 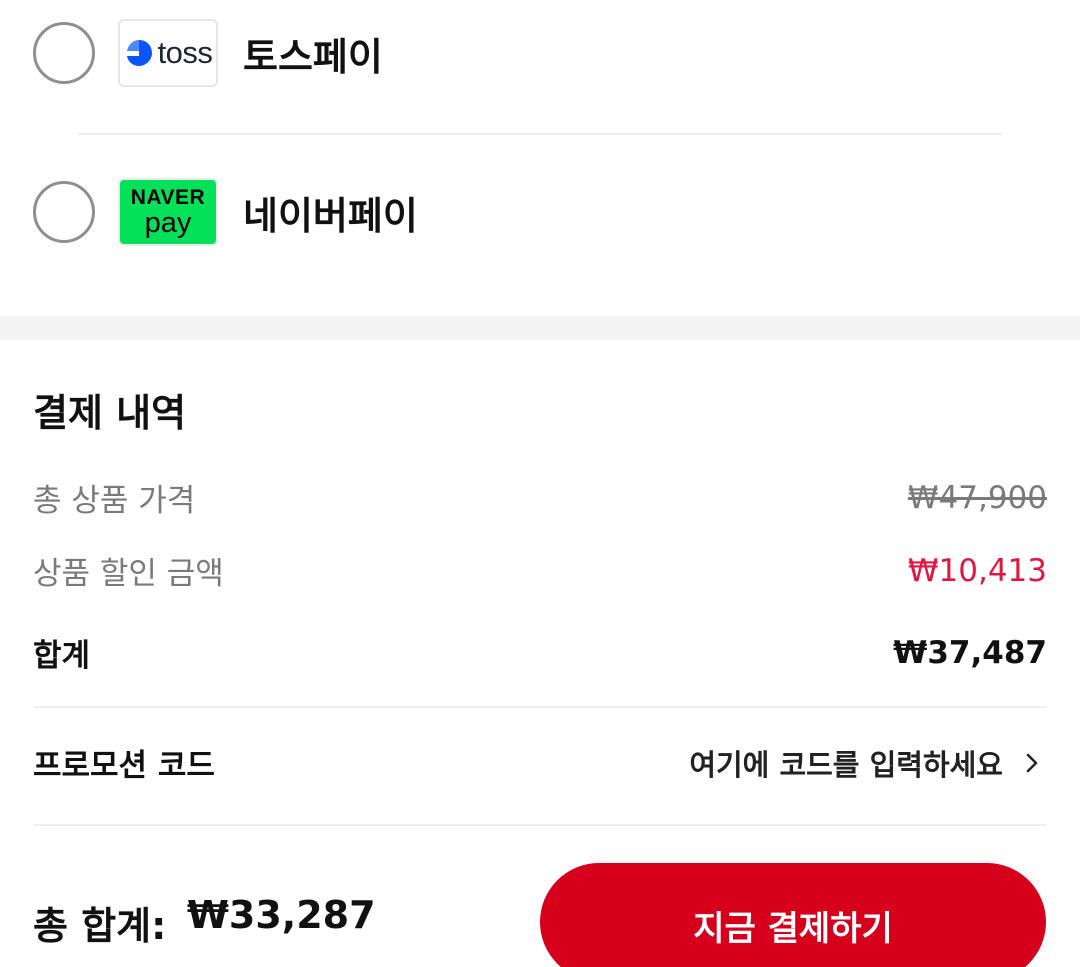 What do you see at coordinates (793, 915) in the screenshot?
I see `pay-now-button: 지금 결제하기` at bounding box center [793, 915].